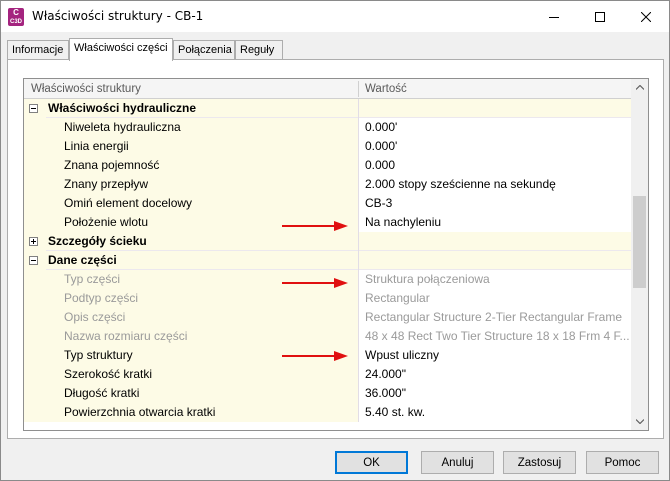  Describe the element at coordinates (494, 203) in the screenshot. I see `property-value: CB-3` at that location.